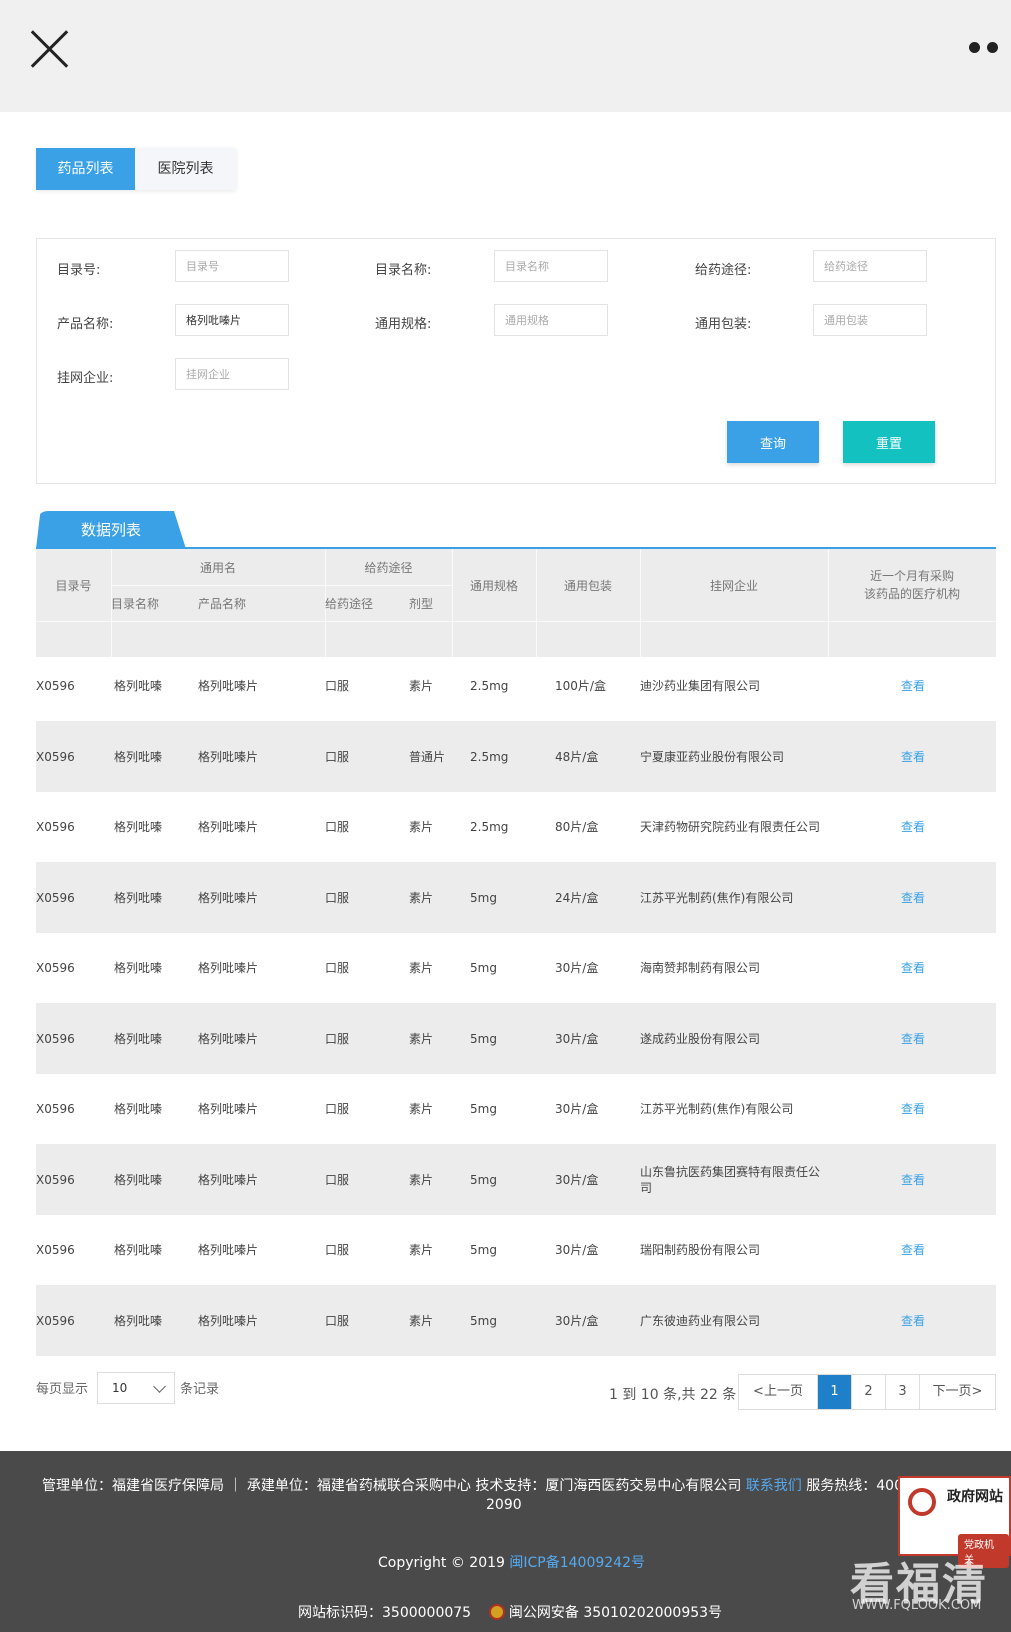  What do you see at coordinates (834, 1392) in the screenshot?
I see `page-button-1: 1` at bounding box center [834, 1392].